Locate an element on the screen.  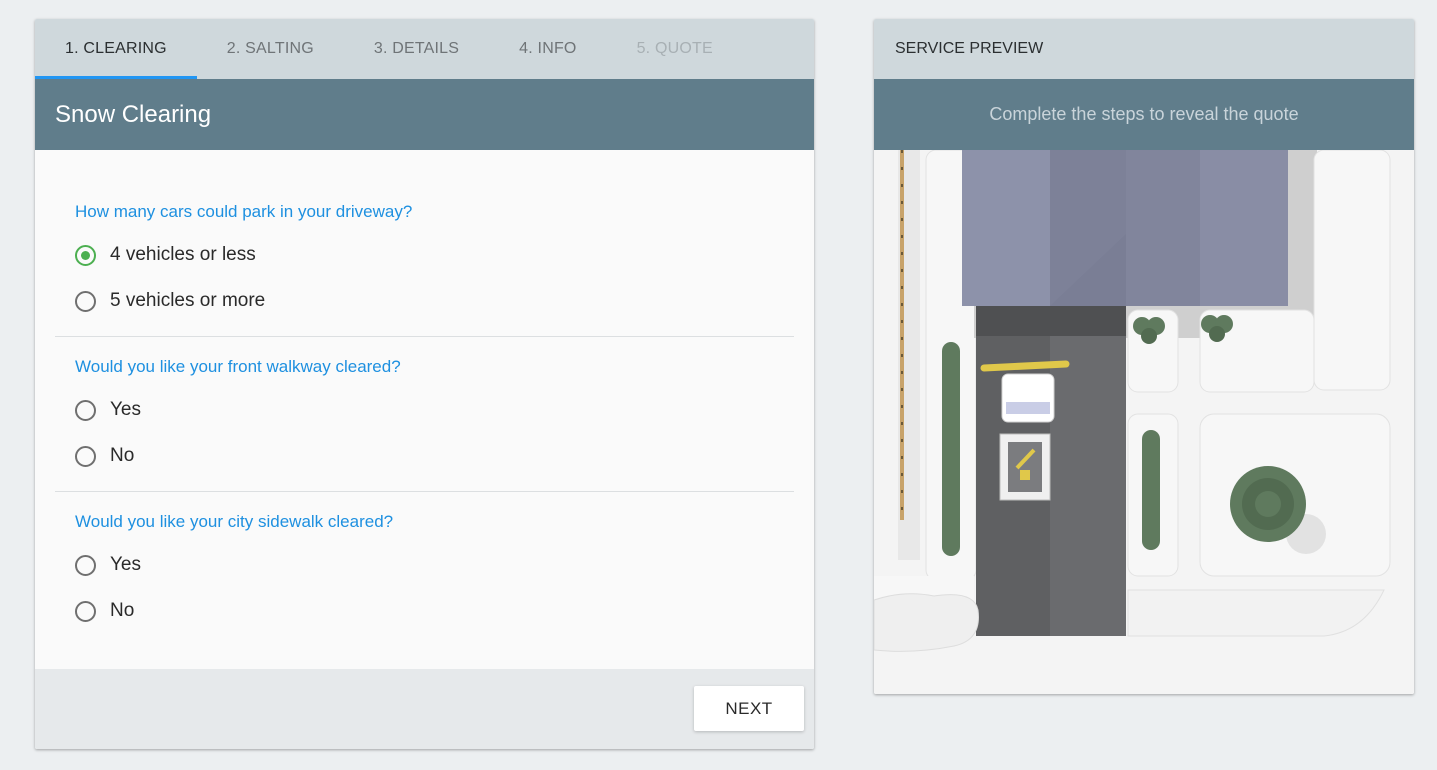
option-walkway-yes: Yes is located at coordinates (424, 410).